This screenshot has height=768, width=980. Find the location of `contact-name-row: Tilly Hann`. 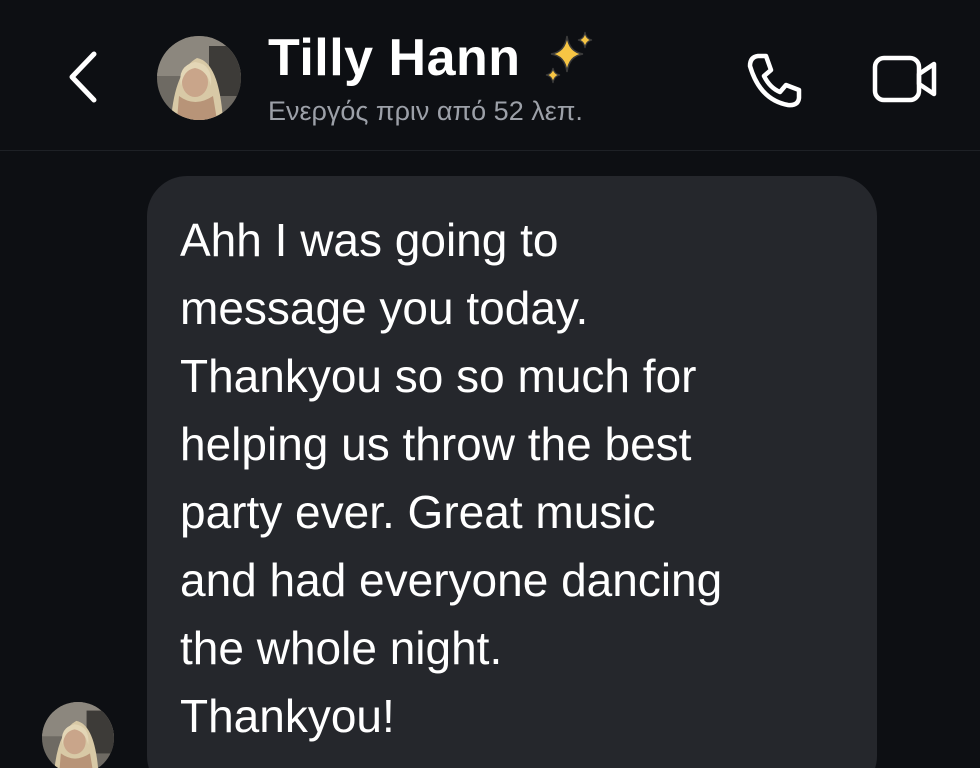

contact-name-row: Tilly Hann is located at coordinates (432, 58).